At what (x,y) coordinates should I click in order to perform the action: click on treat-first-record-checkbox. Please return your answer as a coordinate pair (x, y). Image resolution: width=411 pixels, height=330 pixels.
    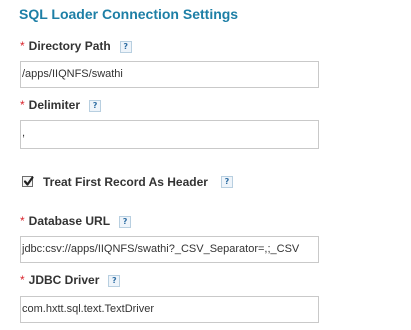
    Looking at the image, I should click on (28, 182).